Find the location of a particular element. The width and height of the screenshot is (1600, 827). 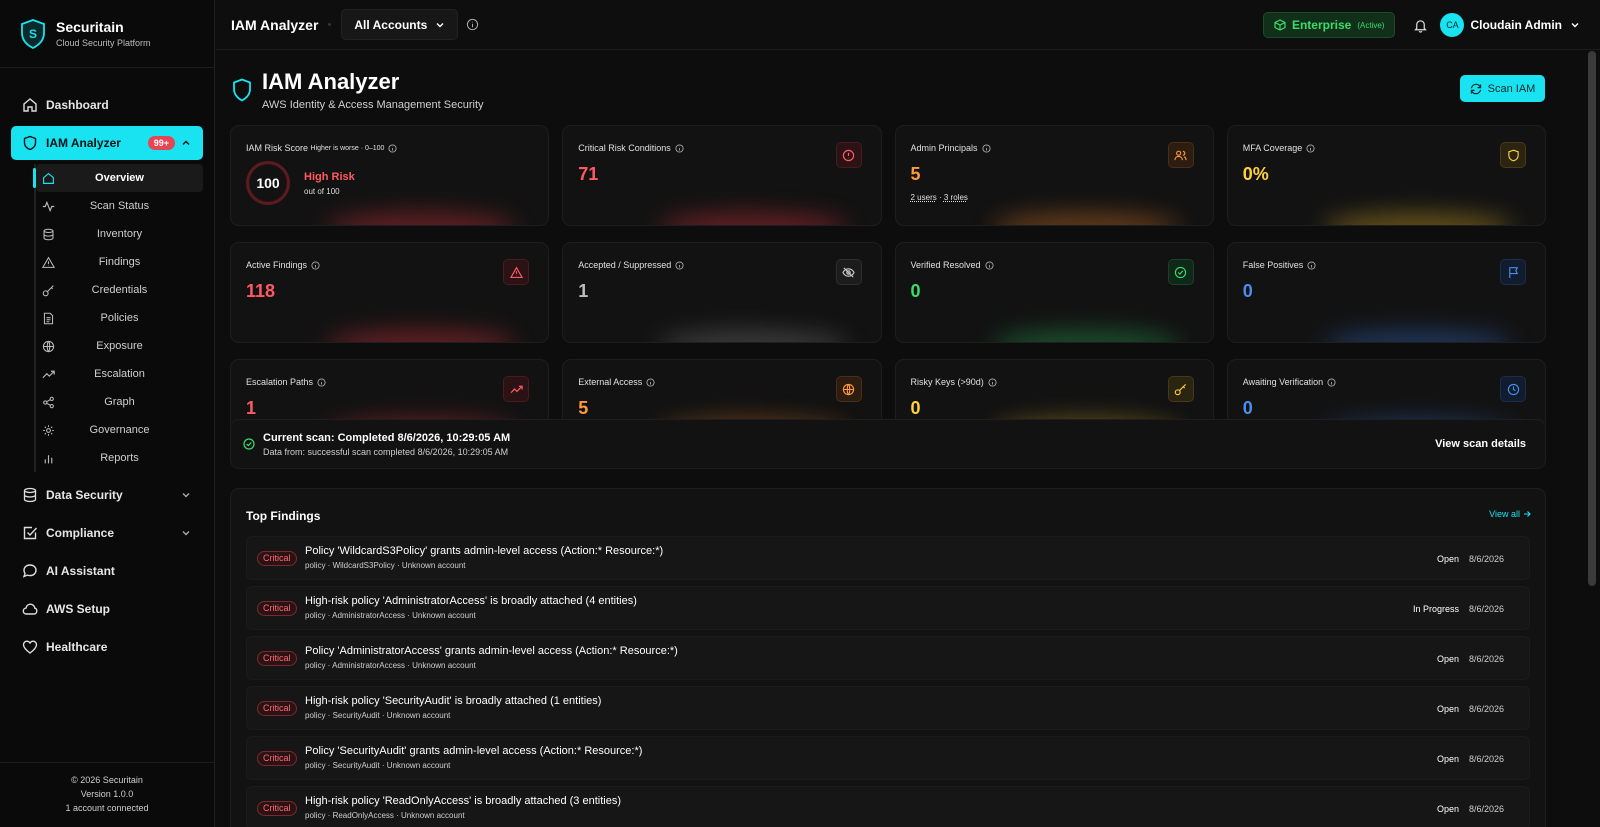

chevron-up-icon is located at coordinates (186, 143).